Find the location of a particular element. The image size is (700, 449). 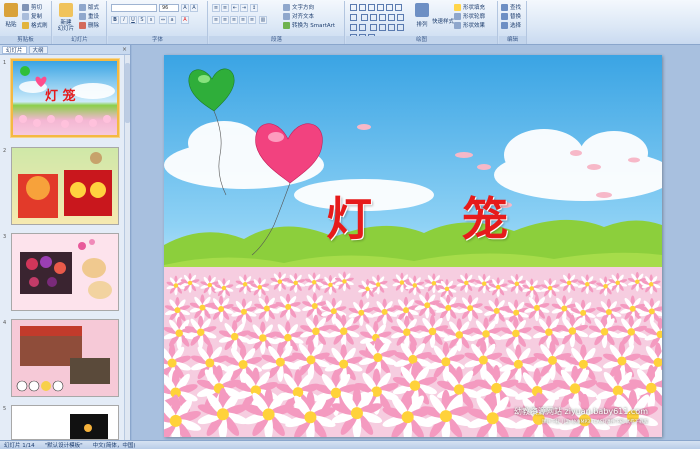

site-watermark: 幼教资源网站 ziyuan.baby611.com is located at coordinates (581, 411).